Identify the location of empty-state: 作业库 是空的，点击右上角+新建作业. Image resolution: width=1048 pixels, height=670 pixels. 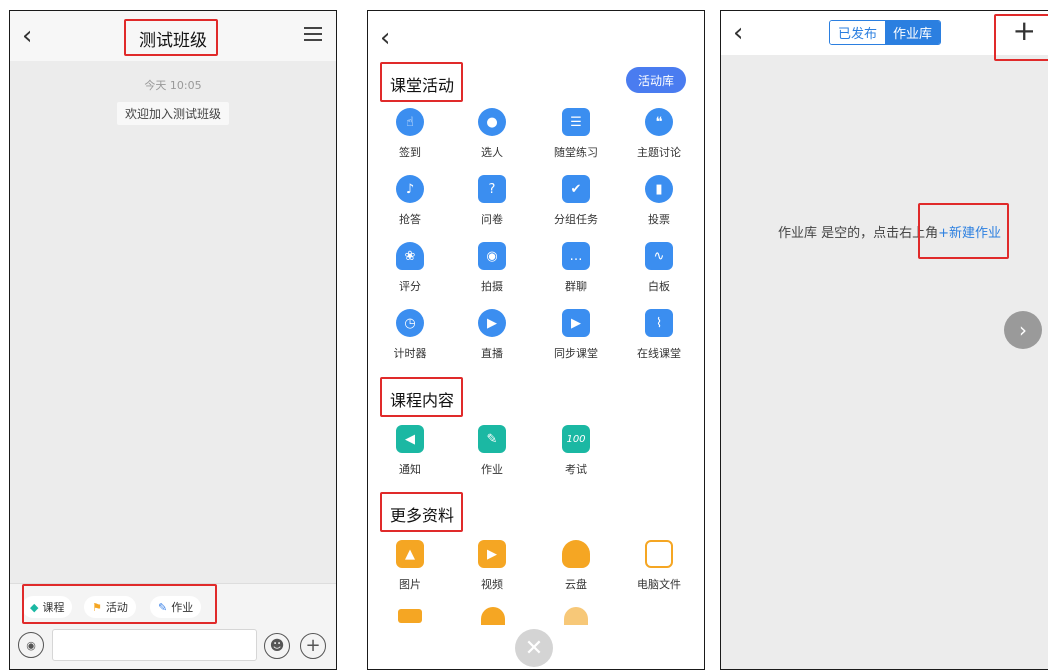
(889, 231).